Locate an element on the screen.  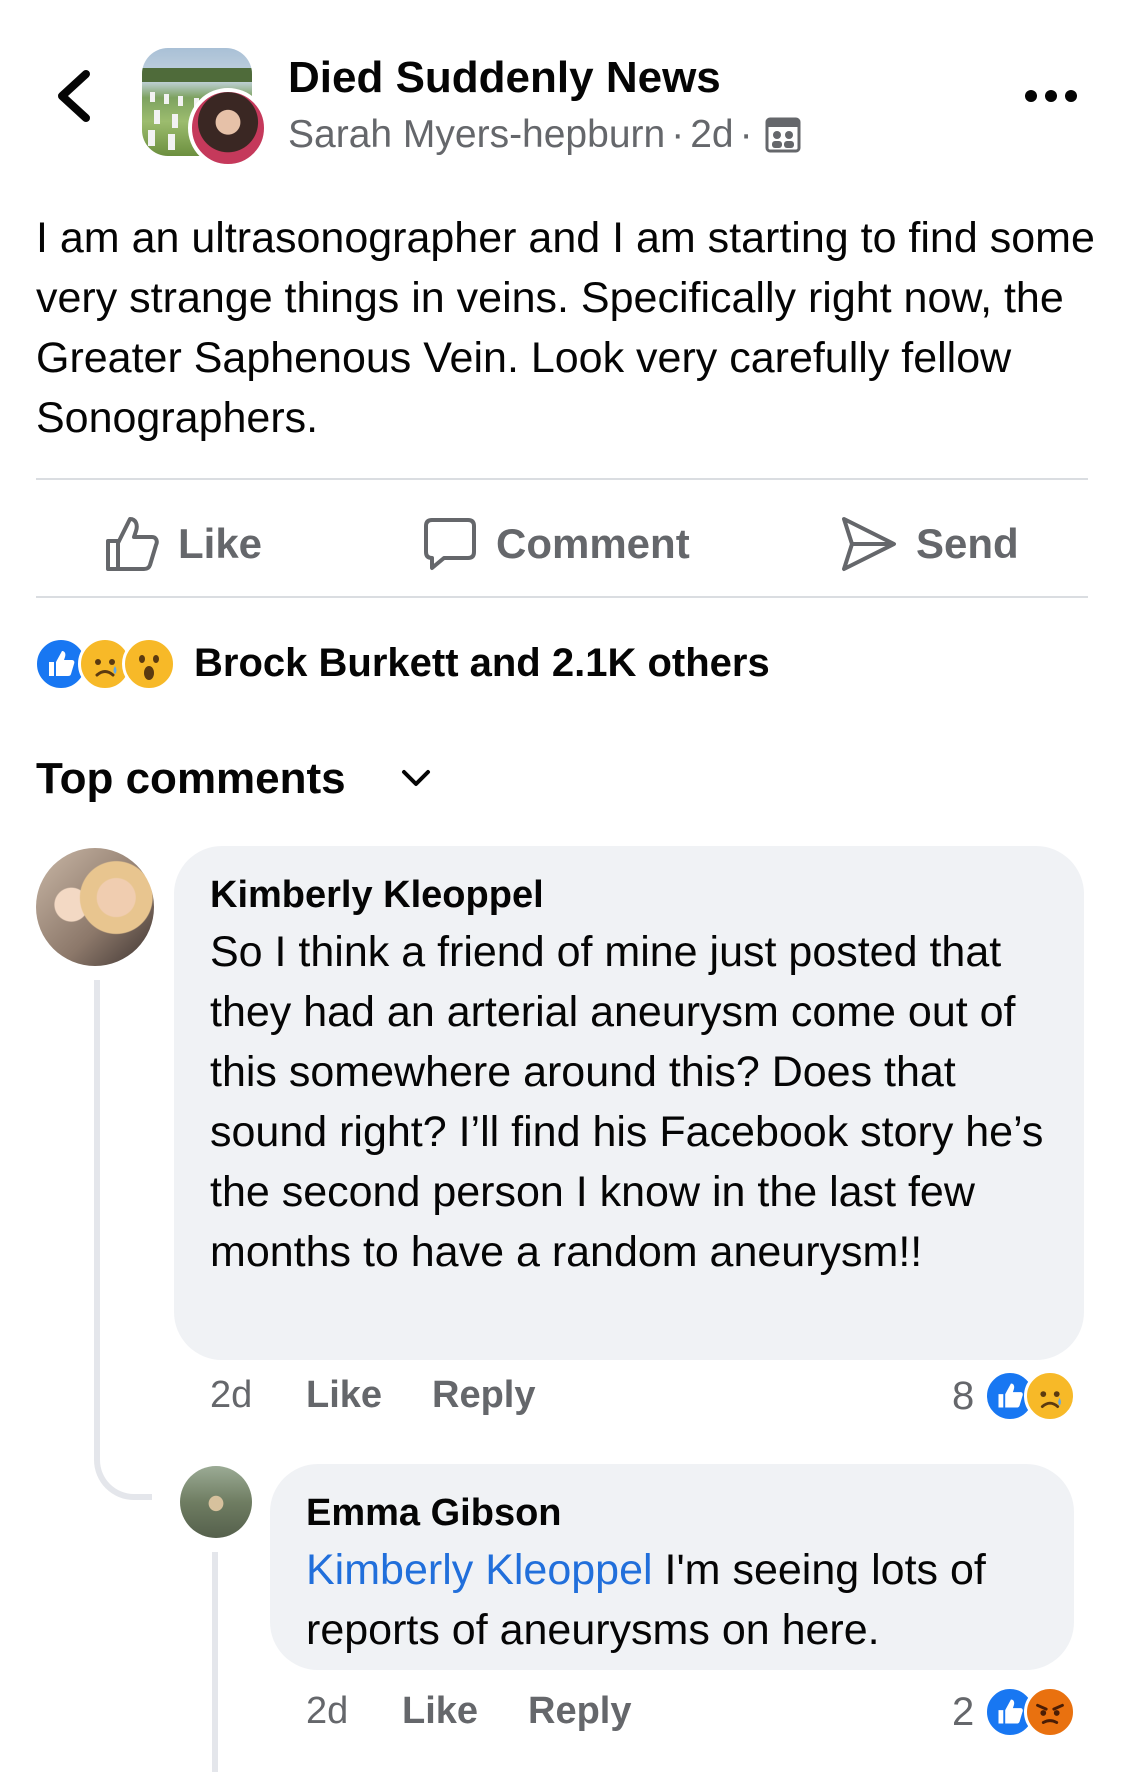
post-time: 2d is located at coordinates (711, 134).